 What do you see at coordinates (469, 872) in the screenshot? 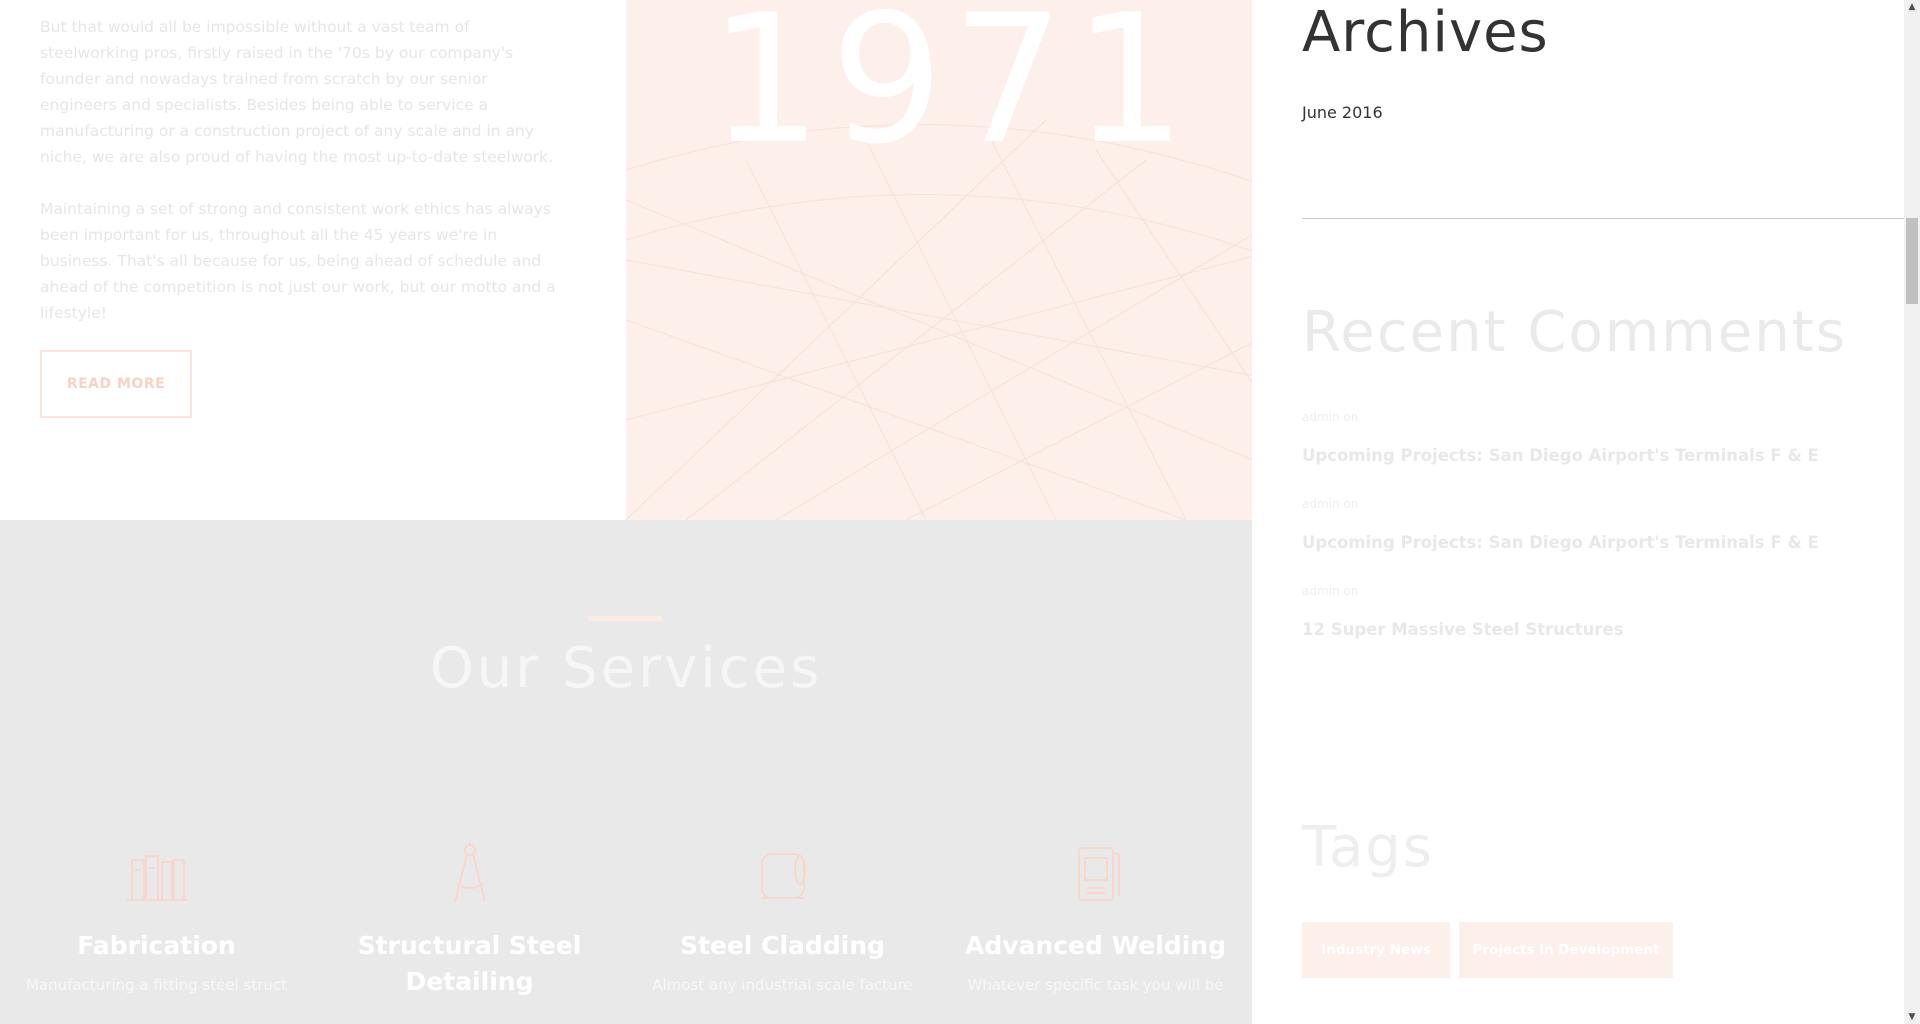
I see `compass-icon` at bounding box center [469, 872].